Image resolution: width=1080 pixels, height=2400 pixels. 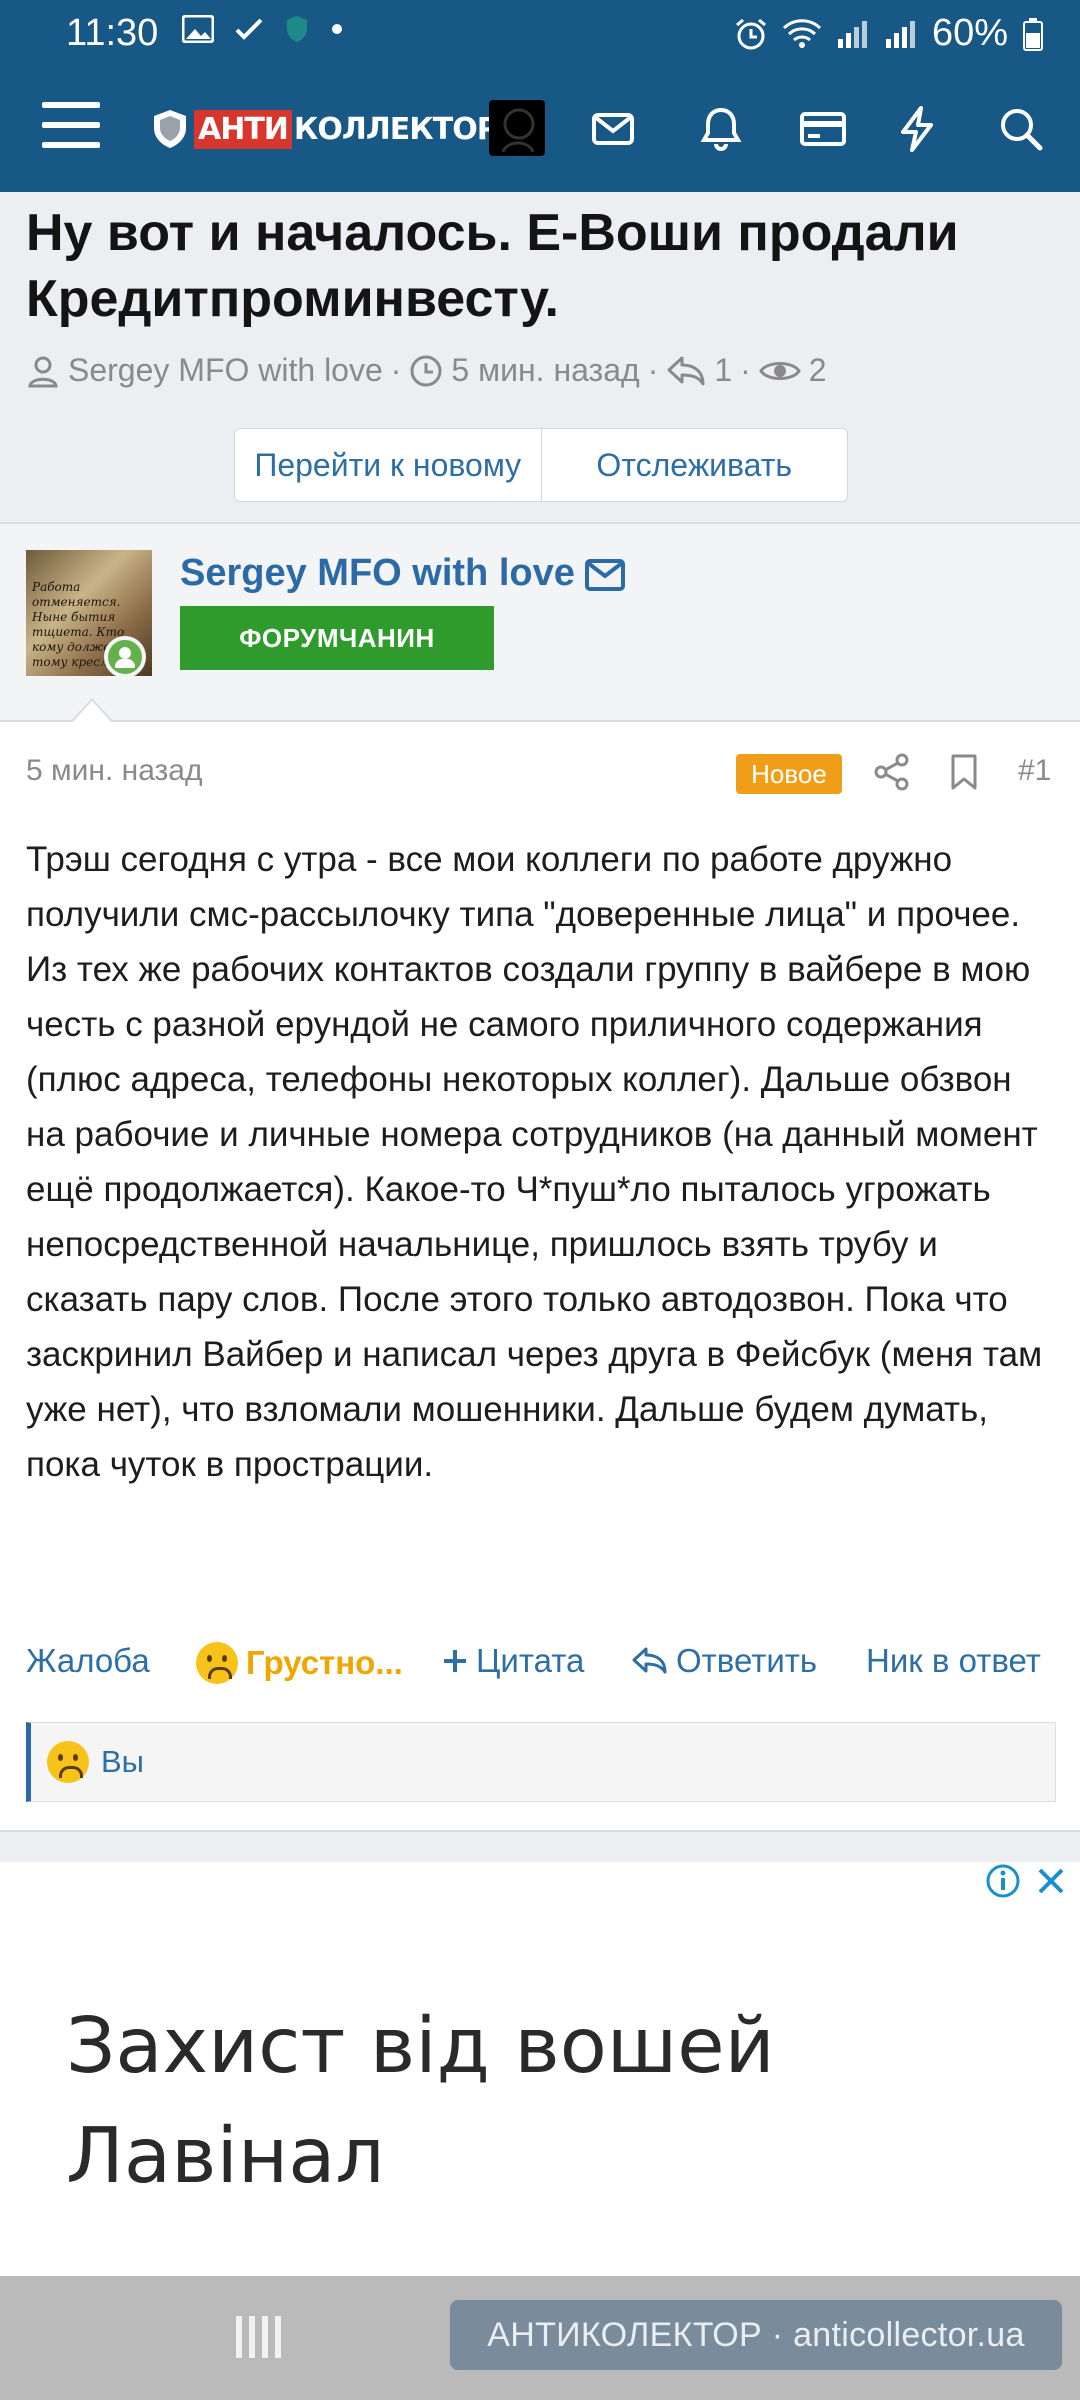 I want to click on watch-button: Отслеживать, so click(x=694, y=465).